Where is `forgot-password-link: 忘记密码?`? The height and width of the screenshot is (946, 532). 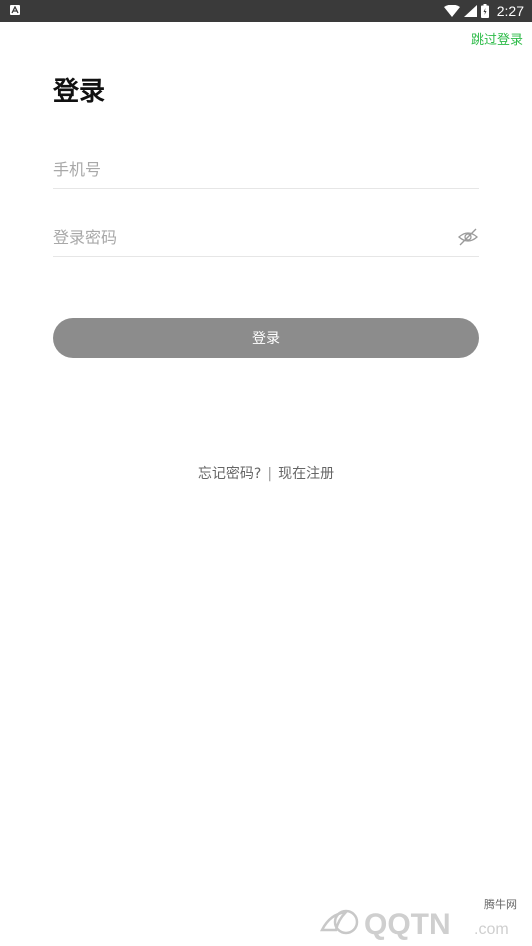
forgot-password-link: 忘记密码? is located at coordinates (229, 474).